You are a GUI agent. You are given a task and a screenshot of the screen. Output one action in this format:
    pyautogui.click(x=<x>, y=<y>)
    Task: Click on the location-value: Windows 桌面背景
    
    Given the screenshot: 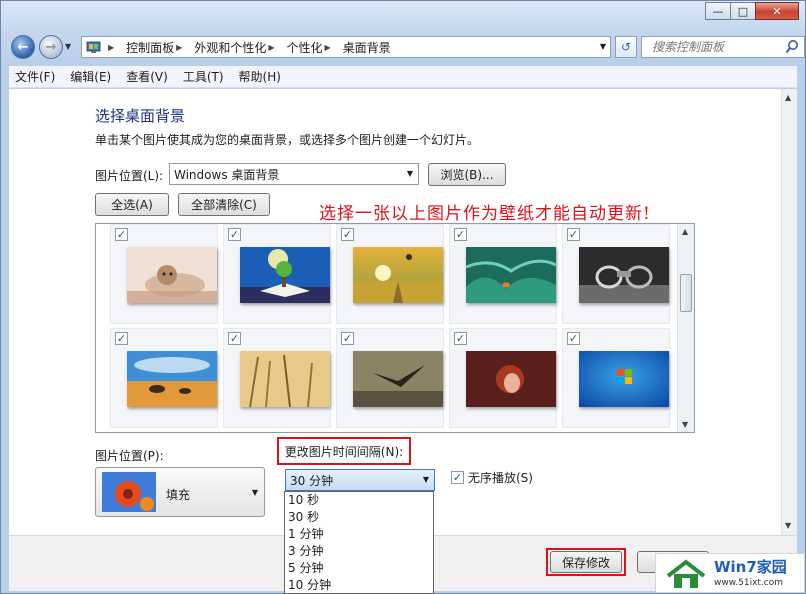 What is the action you would take?
    pyautogui.click(x=227, y=174)
    